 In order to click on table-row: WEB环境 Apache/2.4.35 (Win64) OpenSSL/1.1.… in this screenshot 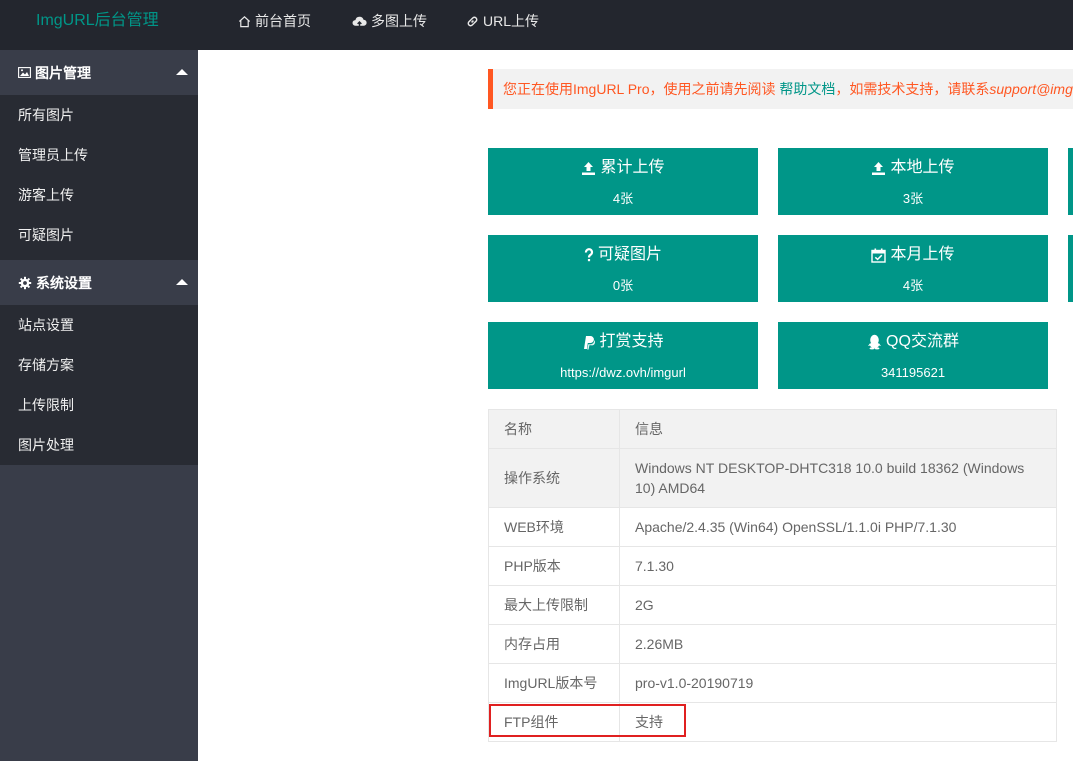, I will do `click(772, 527)`.